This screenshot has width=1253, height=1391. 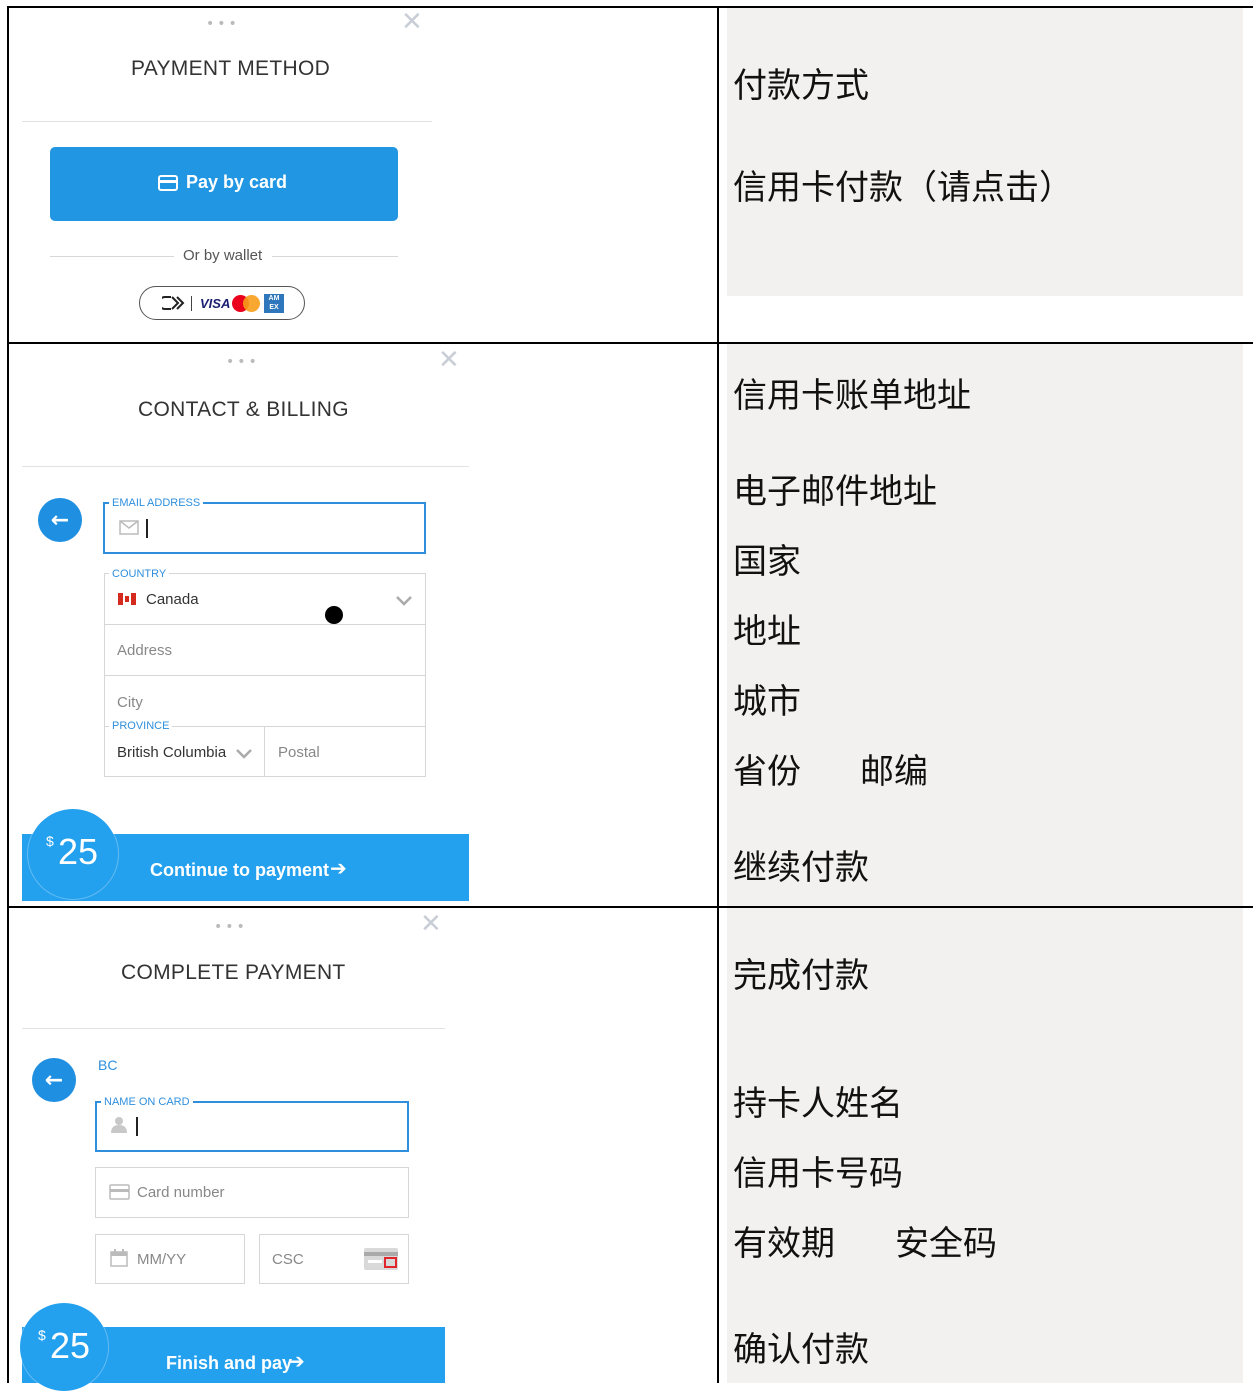 What do you see at coordinates (173, 303) in the screenshot?
I see `click-to-pay-icon` at bounding box center [173, 303].